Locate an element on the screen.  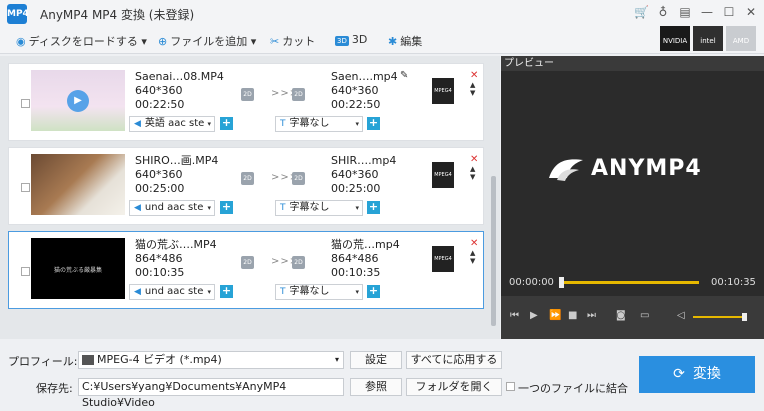
brand-logo: ANYMP4 is located at coordinates (624, 169).